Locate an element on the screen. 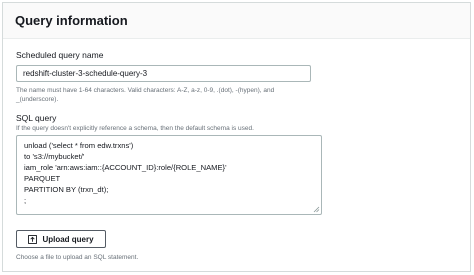  panel-title: Query information is located at coordinates (71, 20).